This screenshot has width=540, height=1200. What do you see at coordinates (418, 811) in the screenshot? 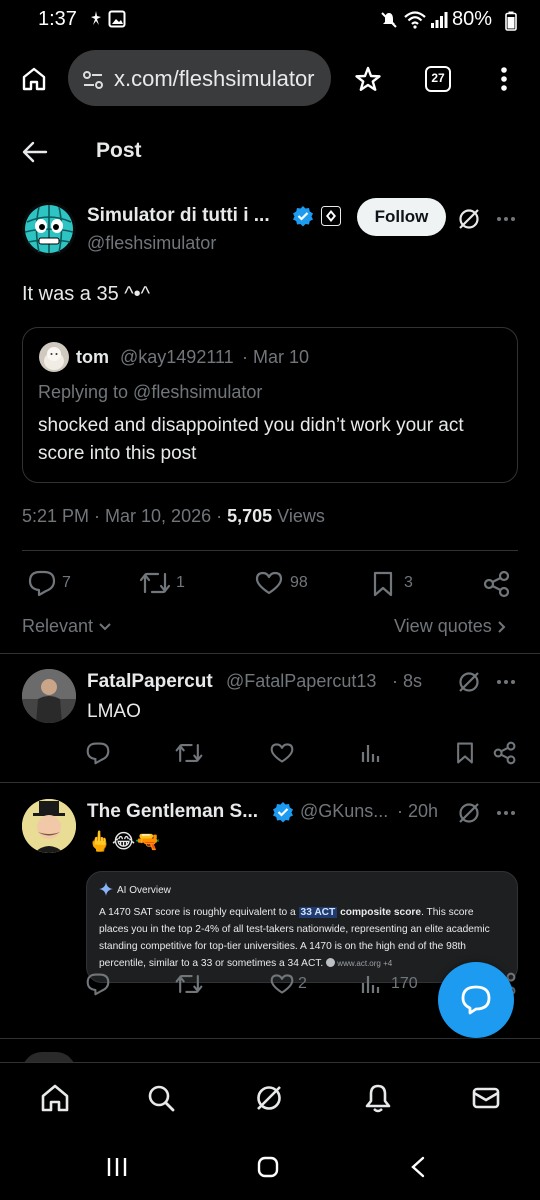
I see `reply-time: · 20h` at bounding box center [418, 811].